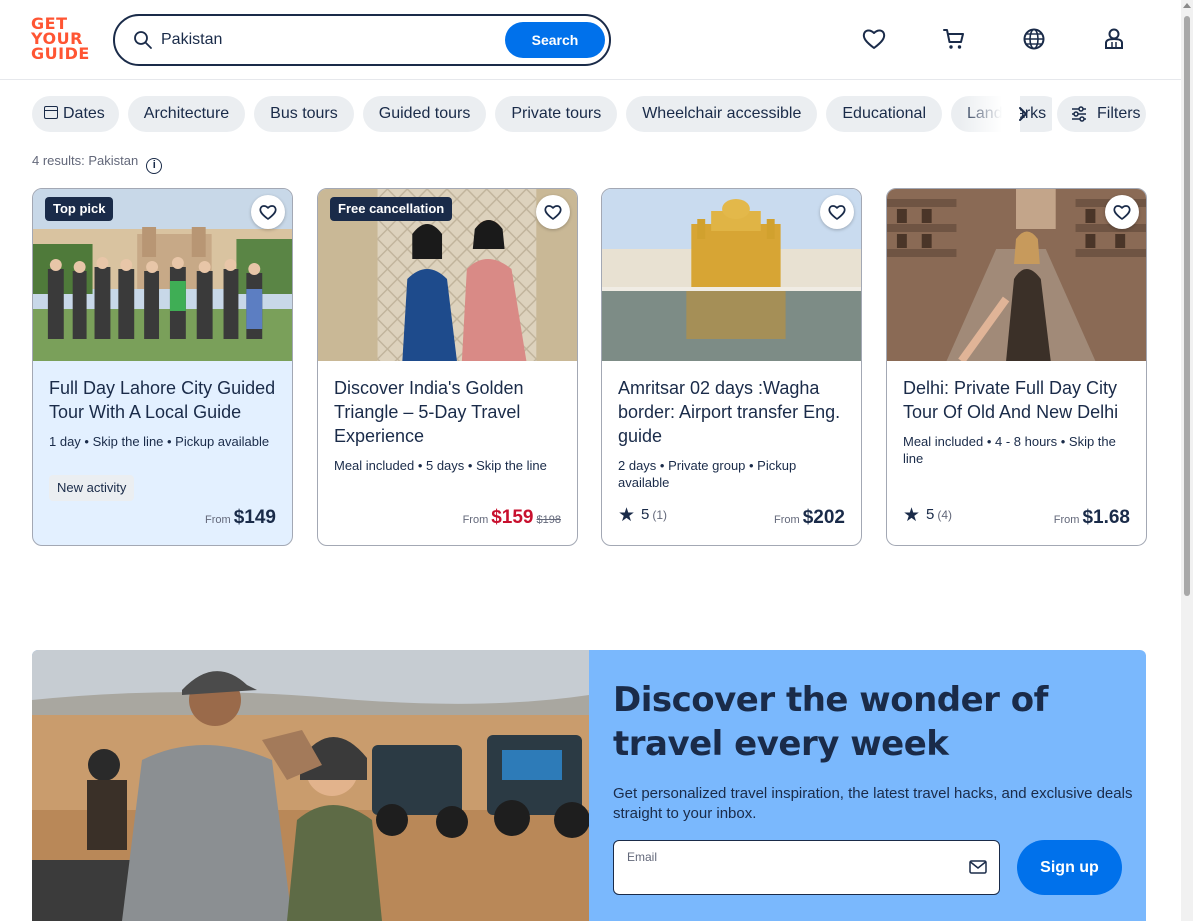 This screenshot has height=921, width=1193. Describe the element at coordinates (1114, 39) in the screenshot. I see `profile-icon` at that location.